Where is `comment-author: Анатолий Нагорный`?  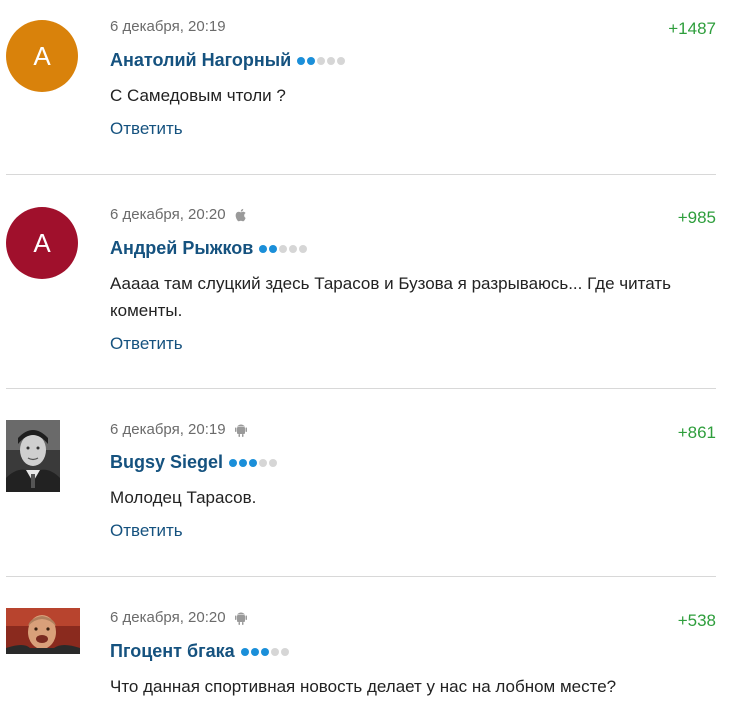
comment-author: Анатолий Нагорный is located at coordinates (228, 60).